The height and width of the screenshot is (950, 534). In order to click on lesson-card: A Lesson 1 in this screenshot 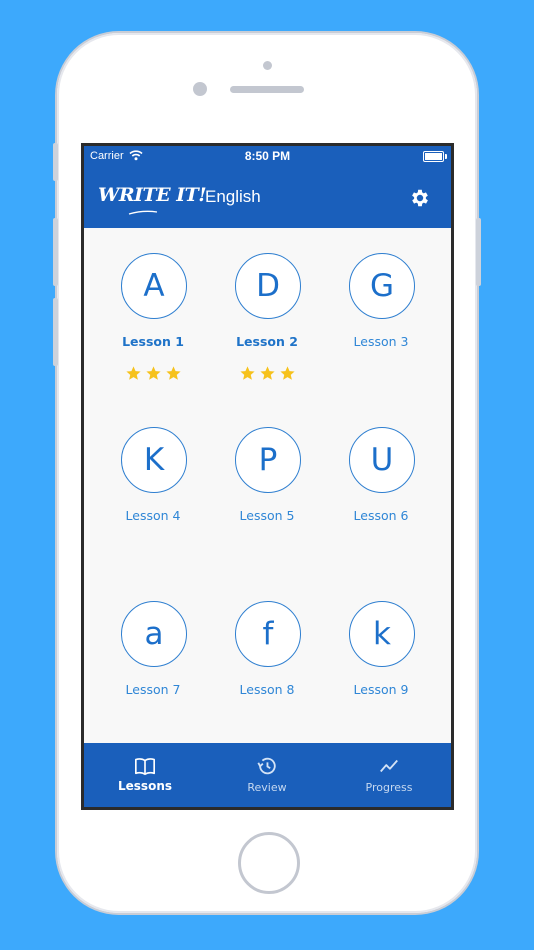, I will do `click(155, 313)`.